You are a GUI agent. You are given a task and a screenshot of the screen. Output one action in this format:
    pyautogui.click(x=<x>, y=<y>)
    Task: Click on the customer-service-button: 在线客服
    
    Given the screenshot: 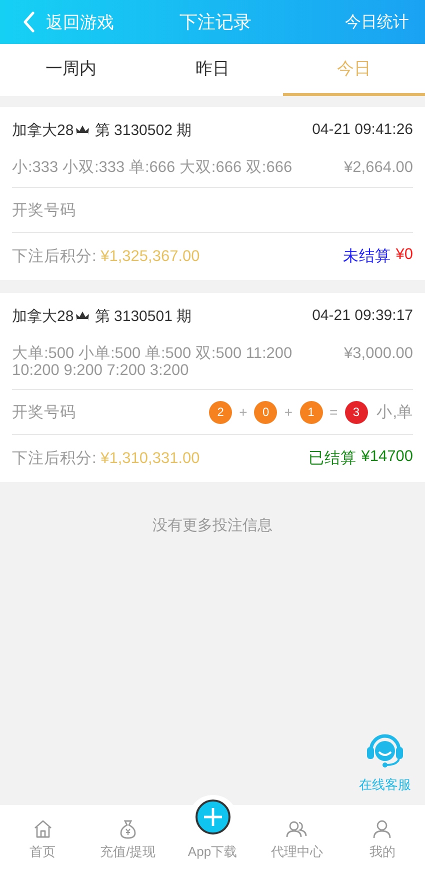 What is the action you would take?
    pyautogui.click(x=385, y=762)
    